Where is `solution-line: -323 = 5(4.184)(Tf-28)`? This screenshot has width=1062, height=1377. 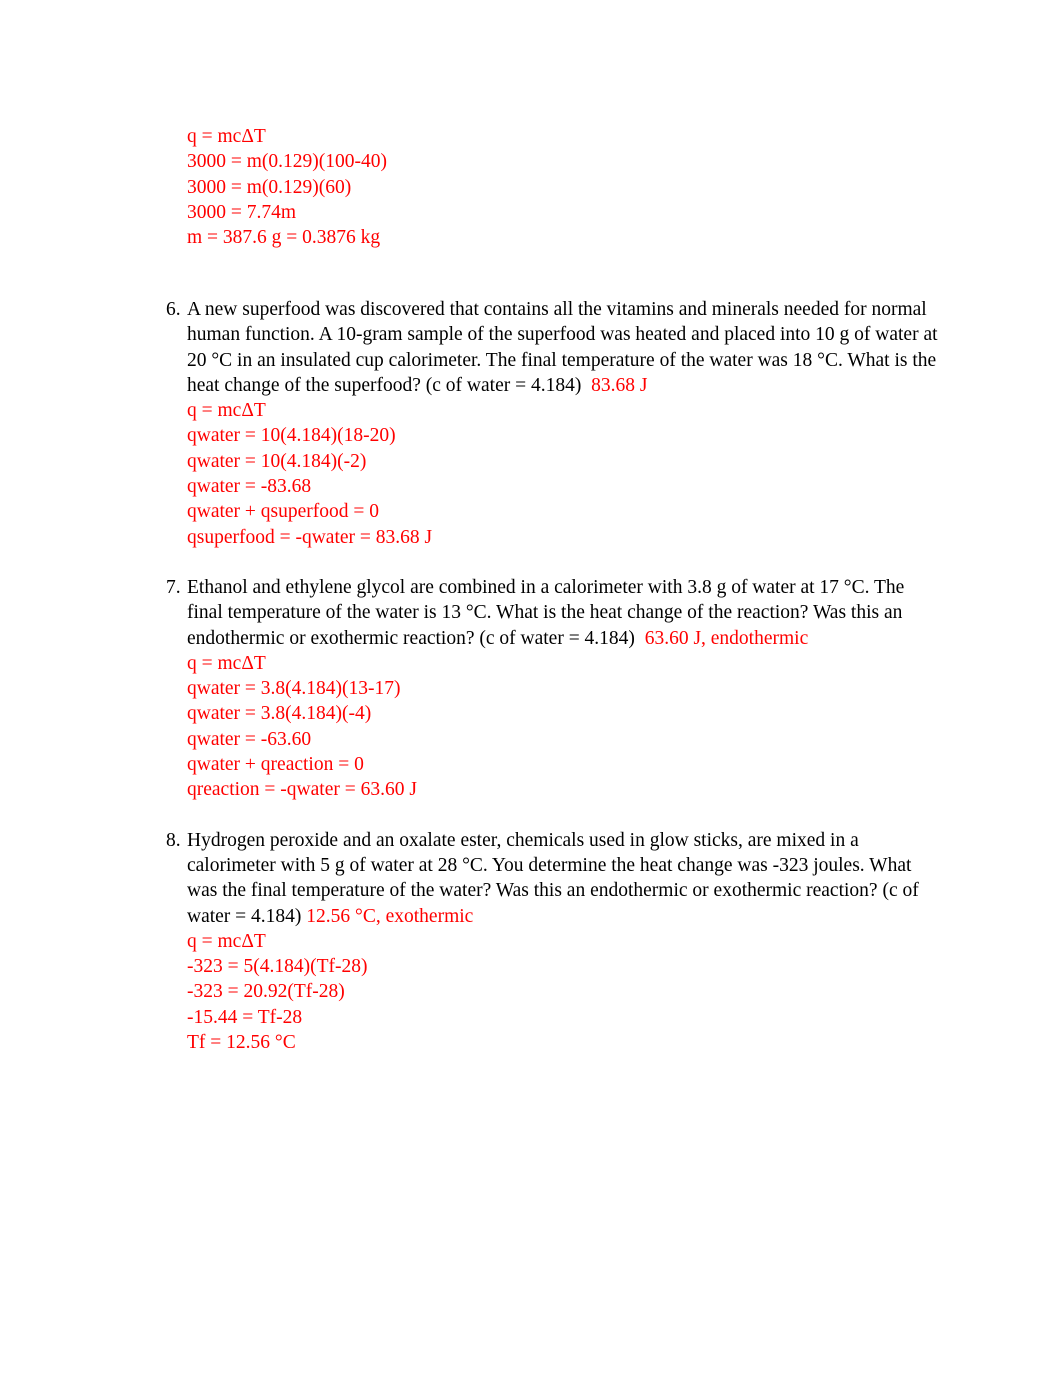 solution-line: -323 = 5(4.184)(Tf-28) is located at coordinates (277, 967).